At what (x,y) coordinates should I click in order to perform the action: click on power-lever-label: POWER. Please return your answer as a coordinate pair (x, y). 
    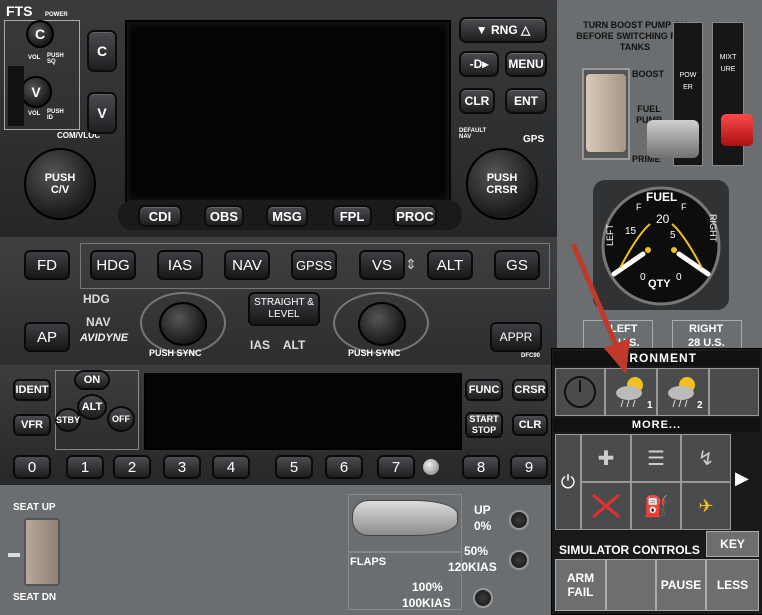
    Looking at the image, I should click on (688, 81).